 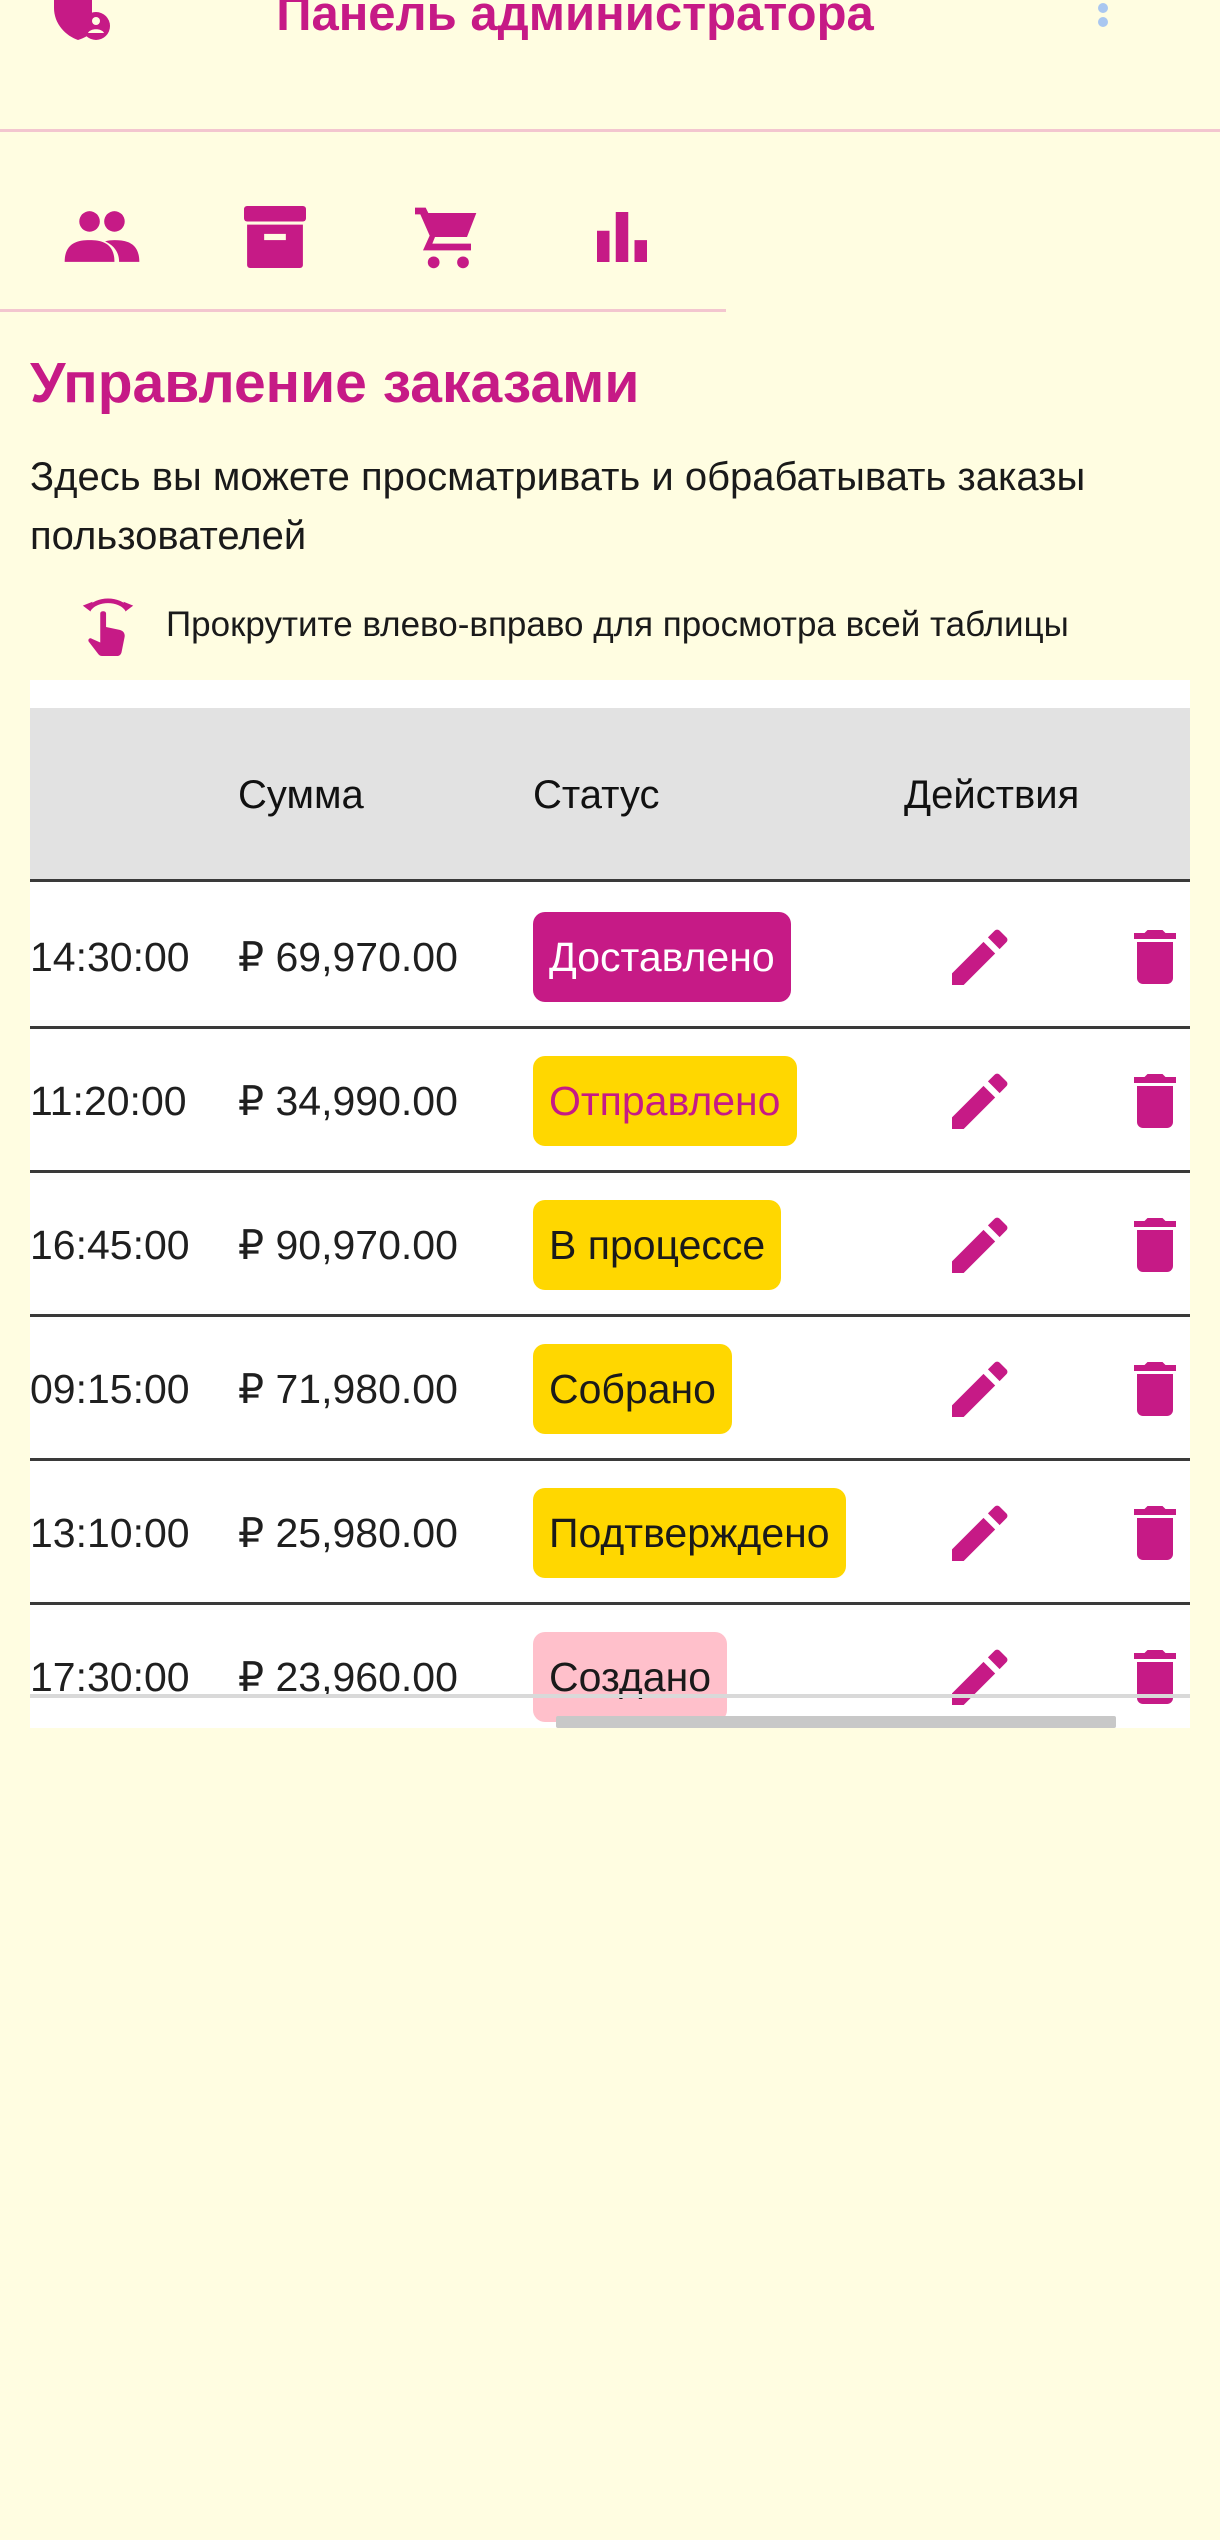 I want to click on tab-stats, so click(x=622, y=237).